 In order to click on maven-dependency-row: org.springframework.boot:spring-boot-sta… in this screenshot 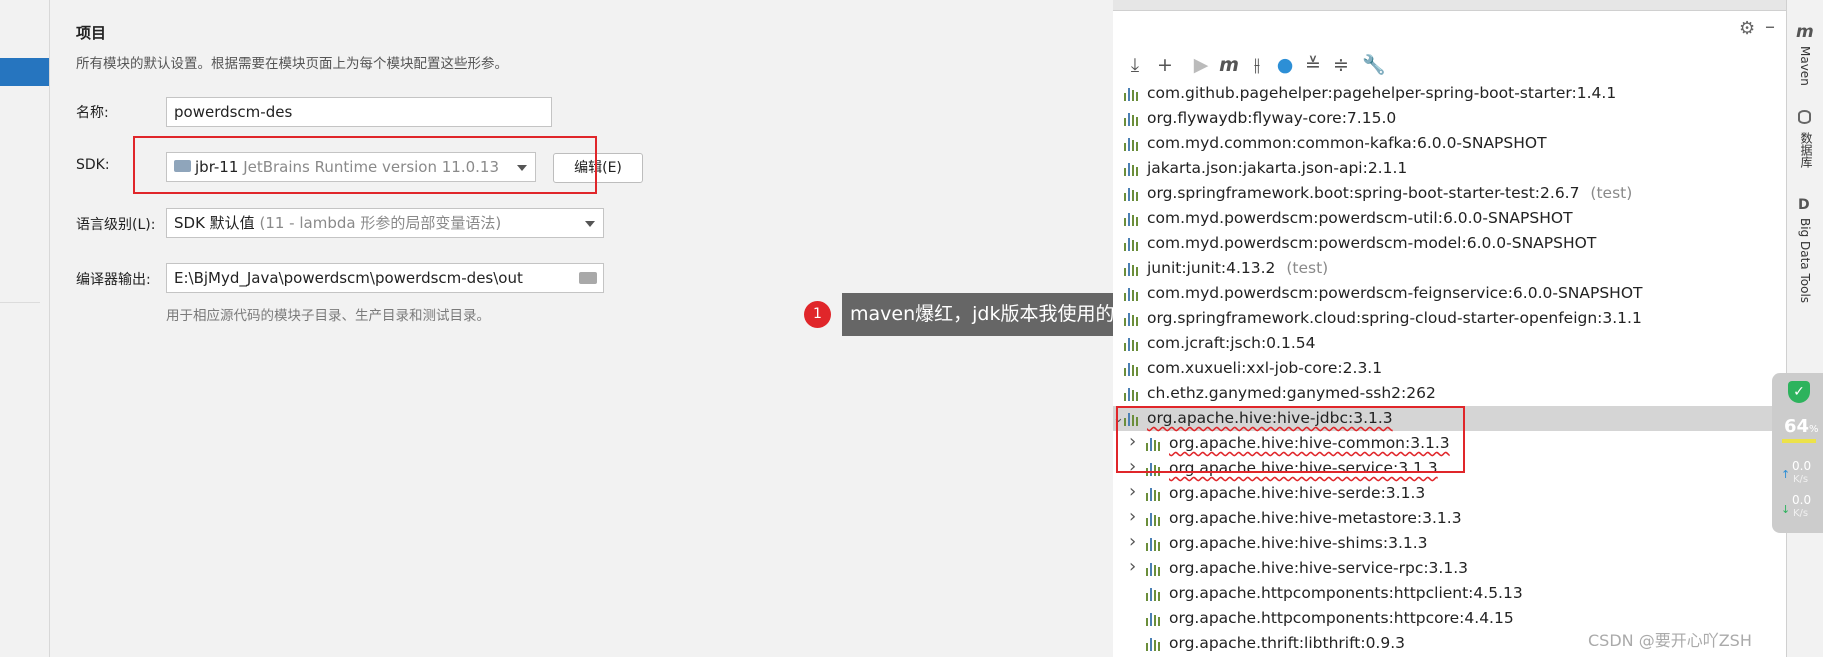, I will do `click(1449, 193)`.